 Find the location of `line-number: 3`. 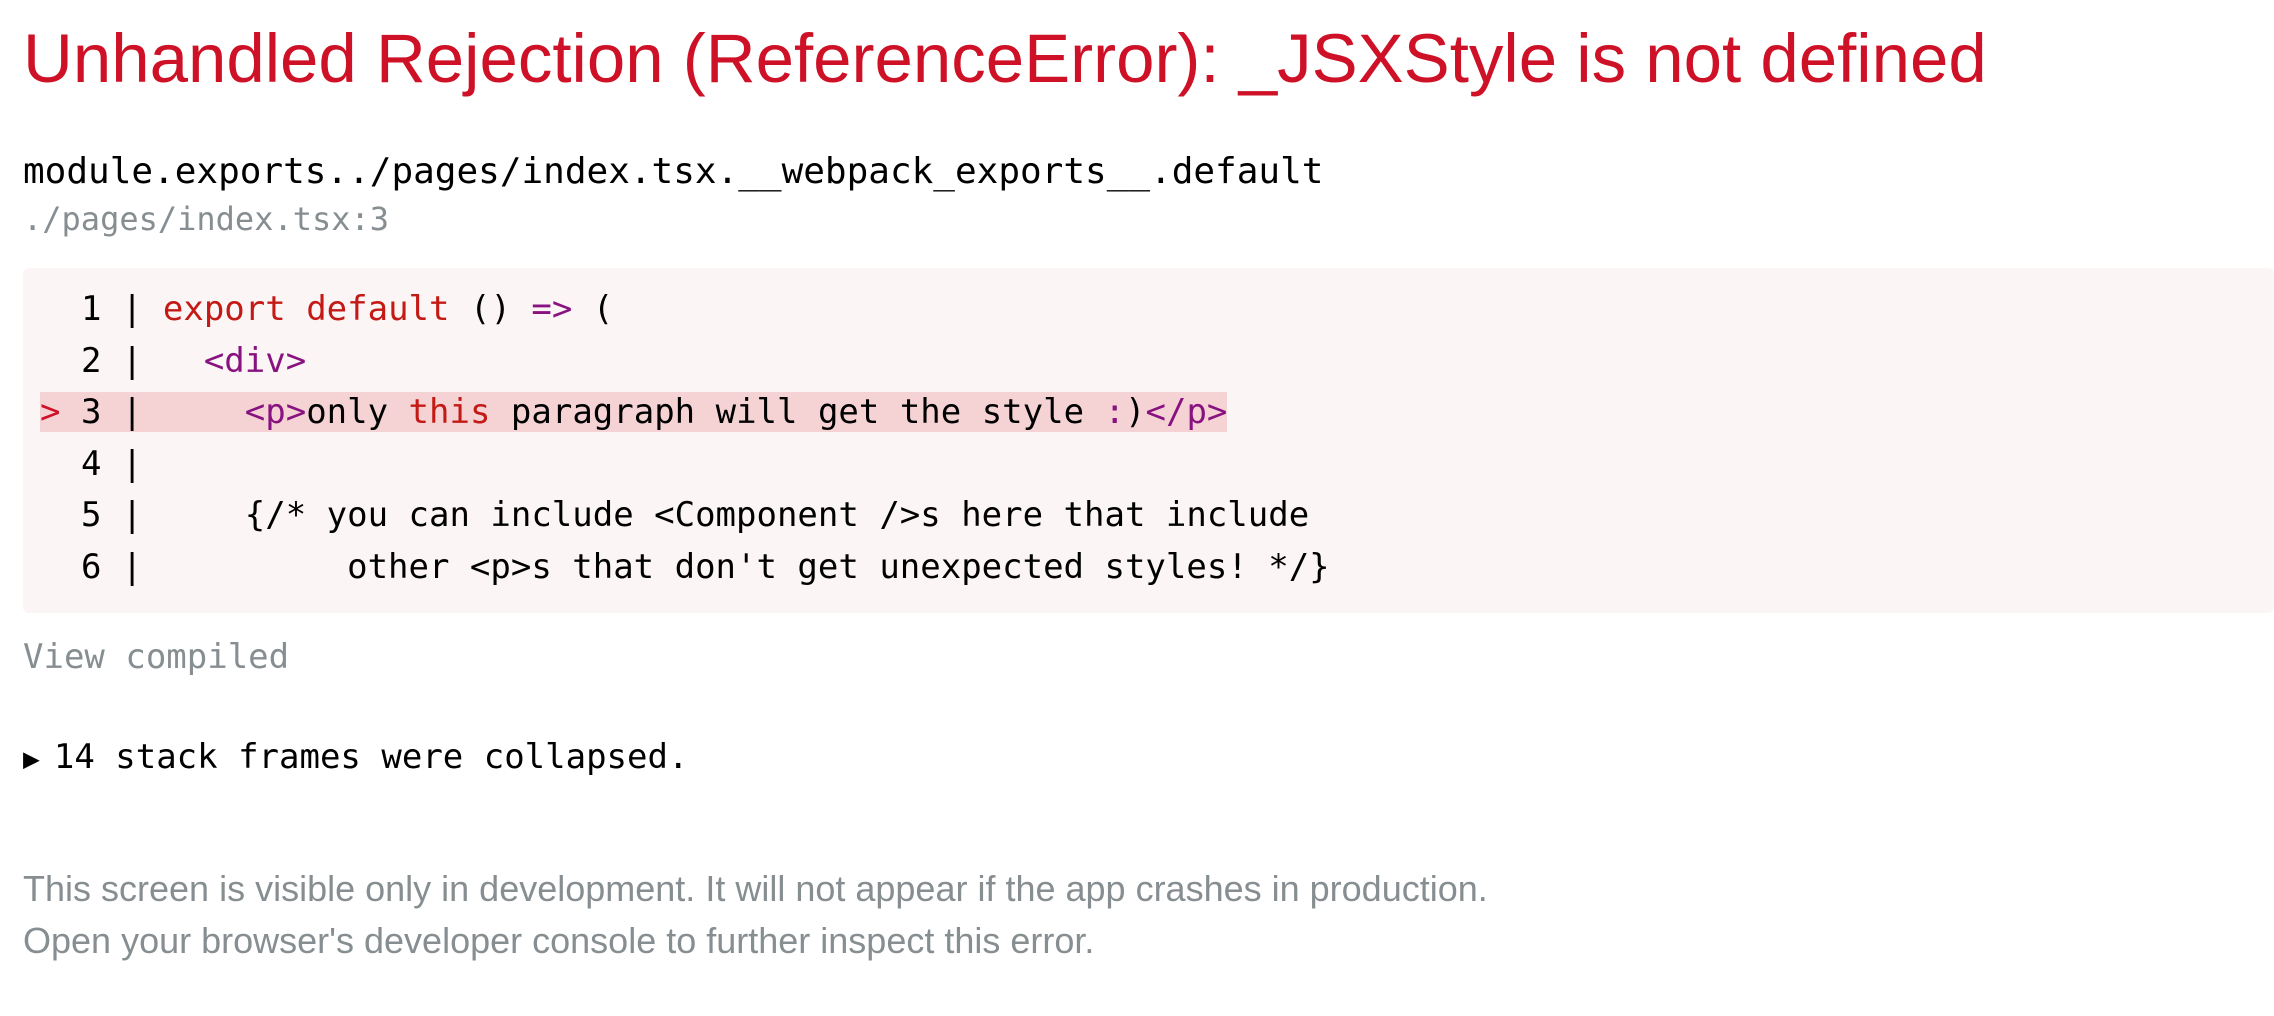

line-number: 3 is located at coordinates (91, 412).